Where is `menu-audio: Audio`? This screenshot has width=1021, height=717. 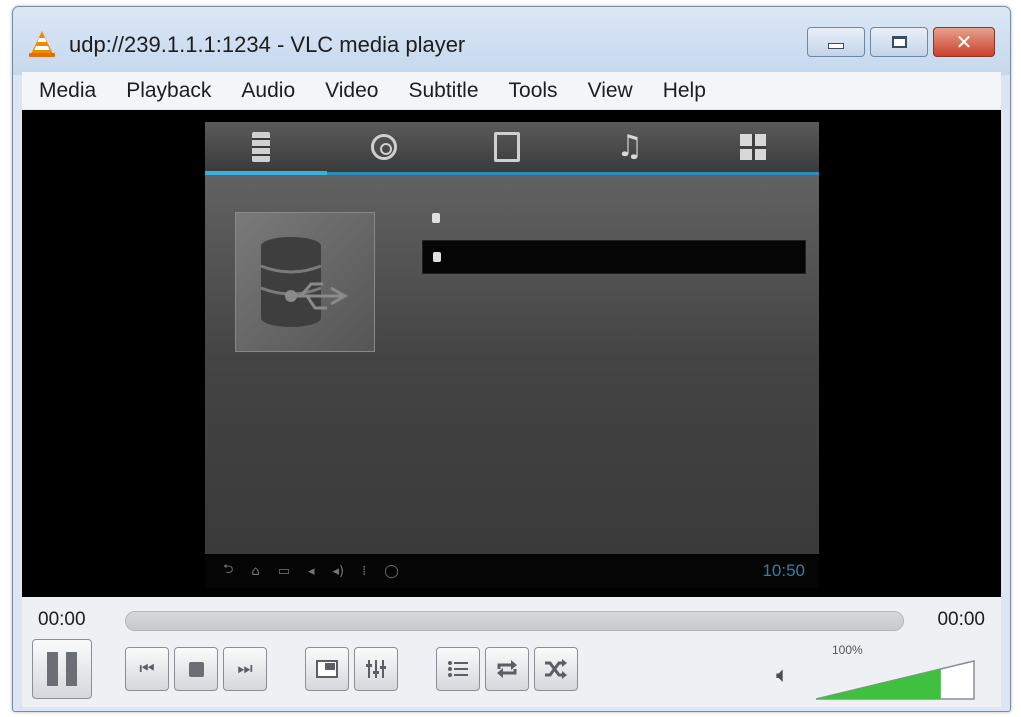
menu-audio: Audio is located at coordinates (268, 91).